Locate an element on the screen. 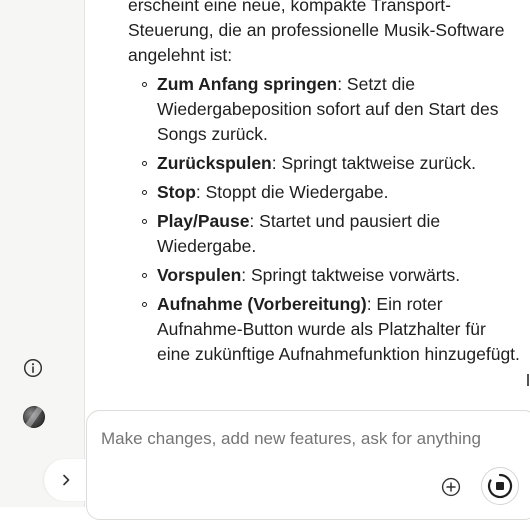 The width and height of the screenshot is (530, 520). list-item: Stop: Stoppt die Wiedergabe. is located at coordinates (332, 192).